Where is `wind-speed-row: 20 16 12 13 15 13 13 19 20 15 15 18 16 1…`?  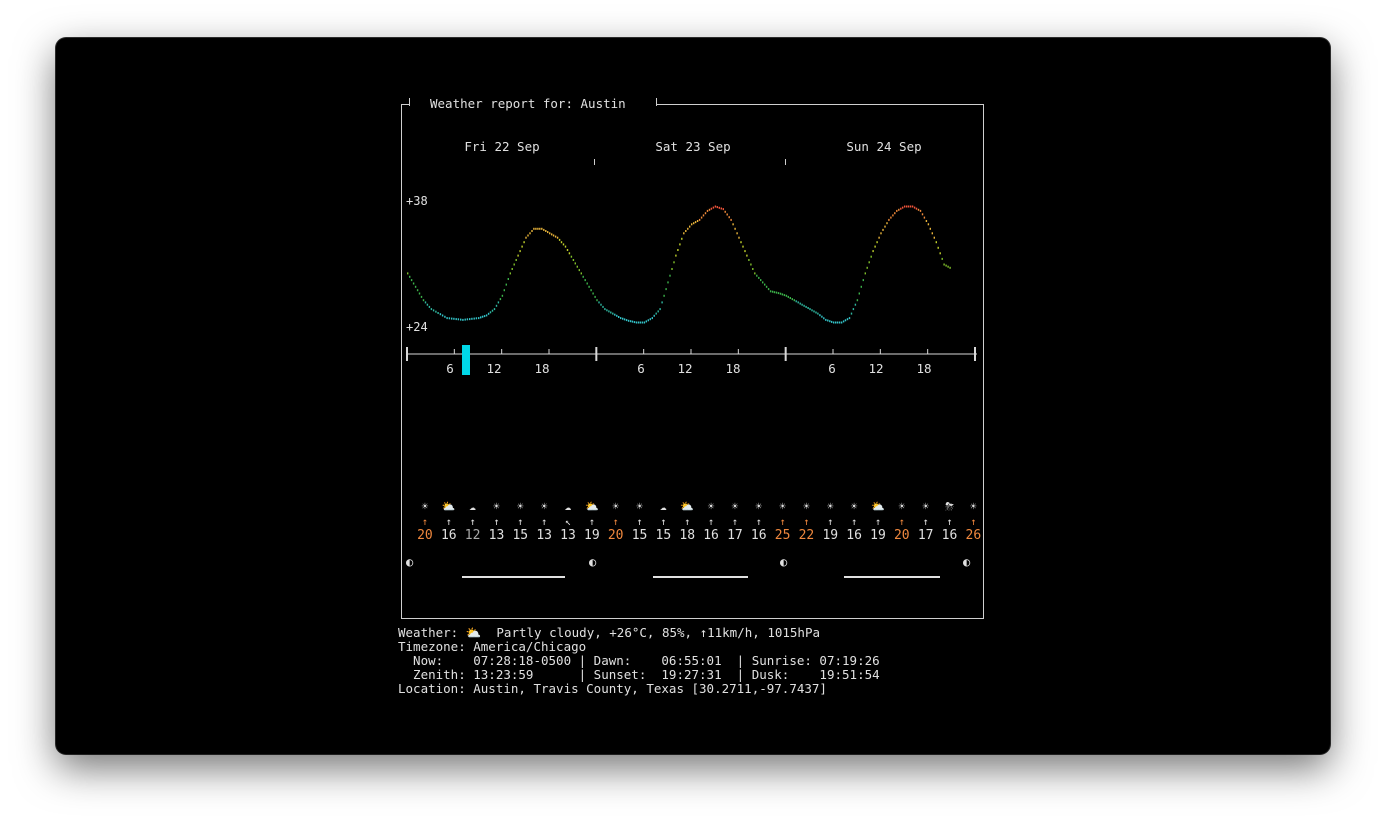
wind-speed-row: 20 16 12 13 15 13 13 19 20 15 15 18 16 1… is located at coordinates (699, 535).